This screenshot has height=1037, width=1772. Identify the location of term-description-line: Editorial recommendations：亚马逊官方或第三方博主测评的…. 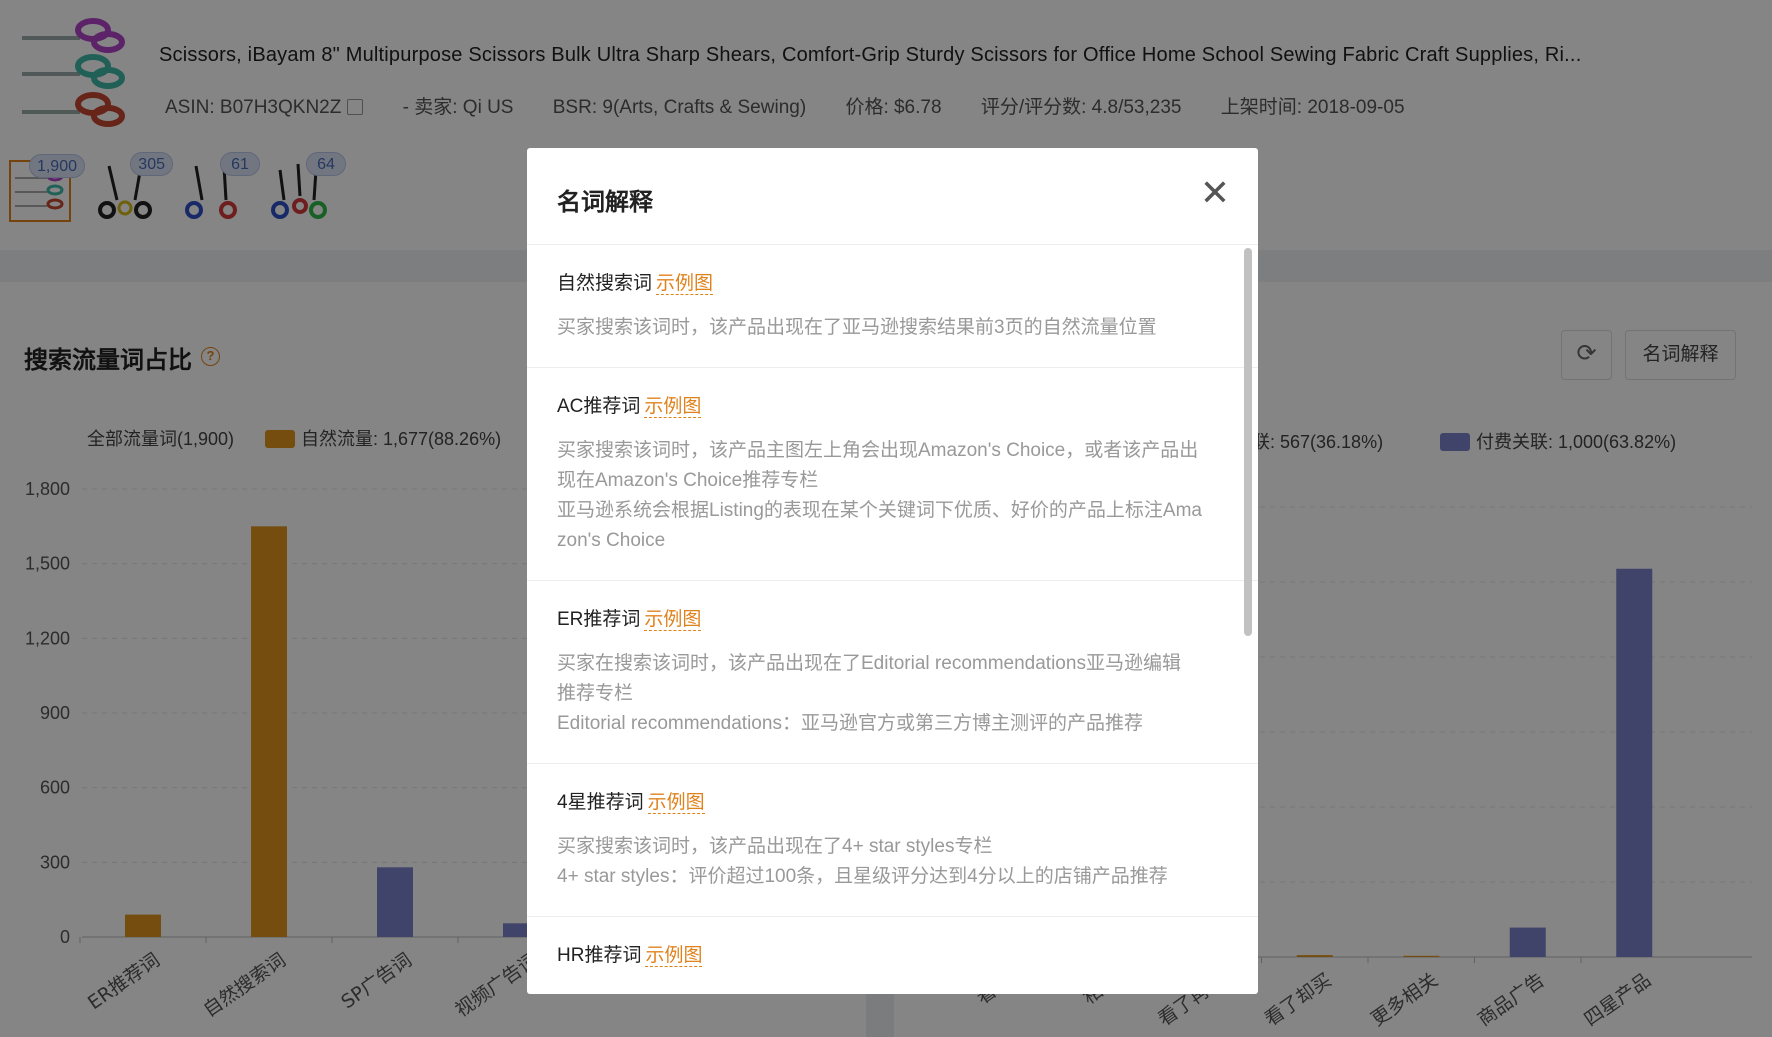
(850, 723).